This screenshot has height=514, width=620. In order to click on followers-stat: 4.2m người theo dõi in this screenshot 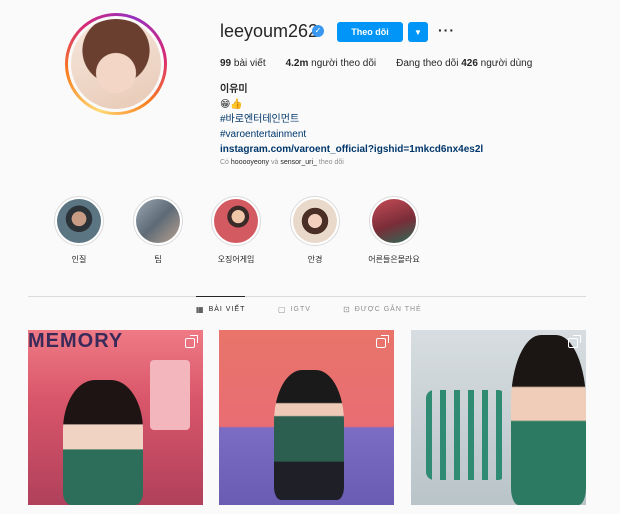, I will do `click(331, 63)`.